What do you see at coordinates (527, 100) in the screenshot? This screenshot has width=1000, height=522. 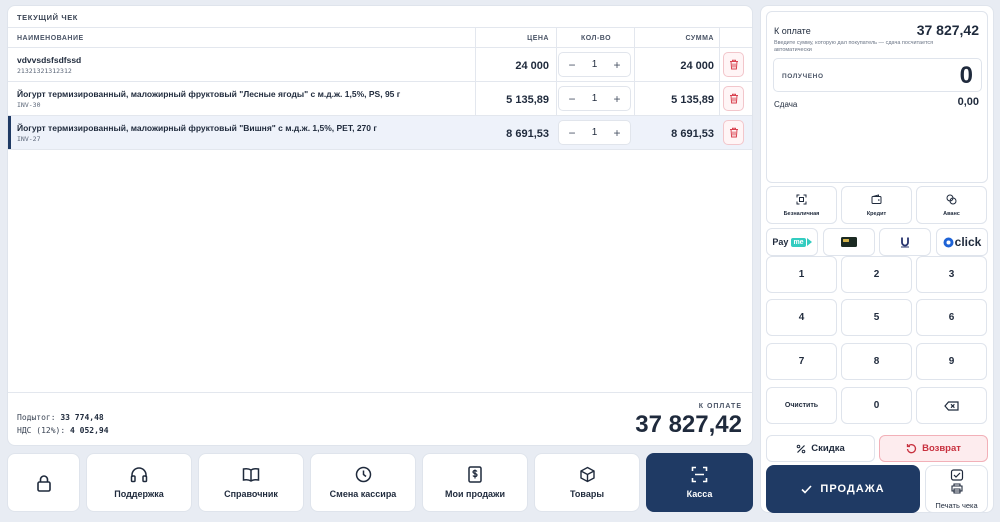 I see `item-price: 5 135,89` at bounding box center [527, 100].